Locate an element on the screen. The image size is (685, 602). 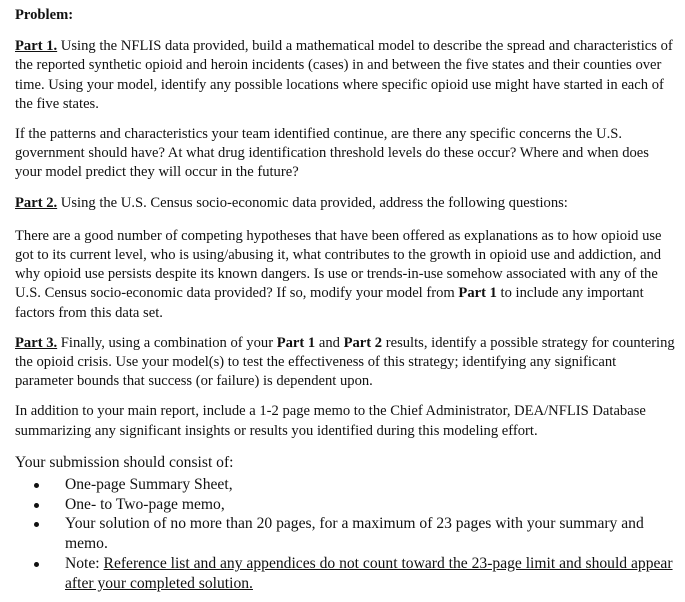
part3-label: Part 3. is located at coordinates (36, 342).